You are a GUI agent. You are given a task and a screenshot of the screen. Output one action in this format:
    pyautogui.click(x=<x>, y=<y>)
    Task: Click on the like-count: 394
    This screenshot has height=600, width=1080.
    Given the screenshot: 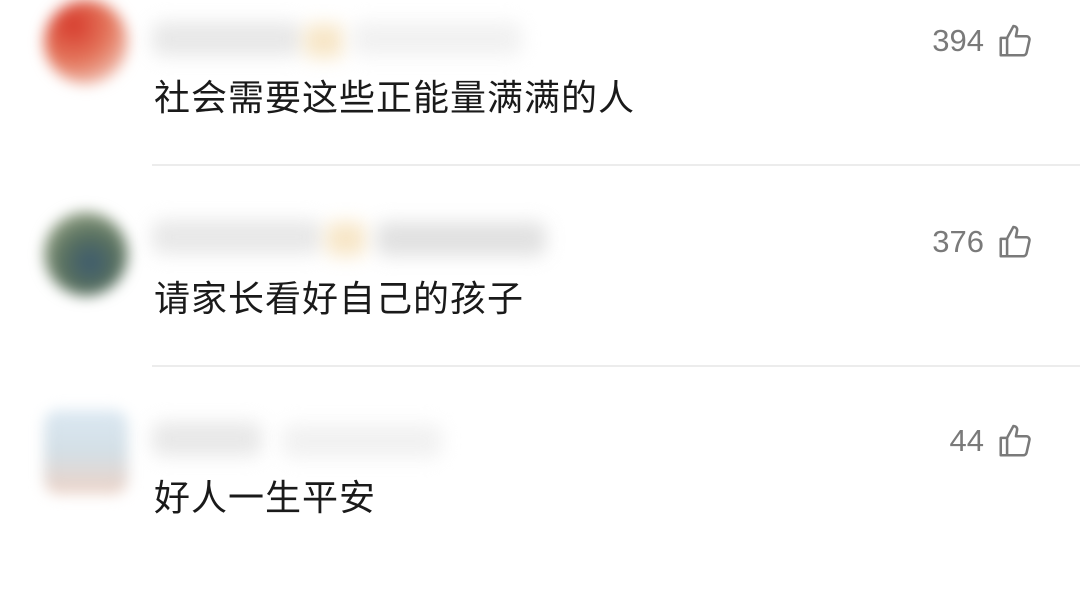 What is the action you would take?
    pyautogui.click(x=958, y=40)
    